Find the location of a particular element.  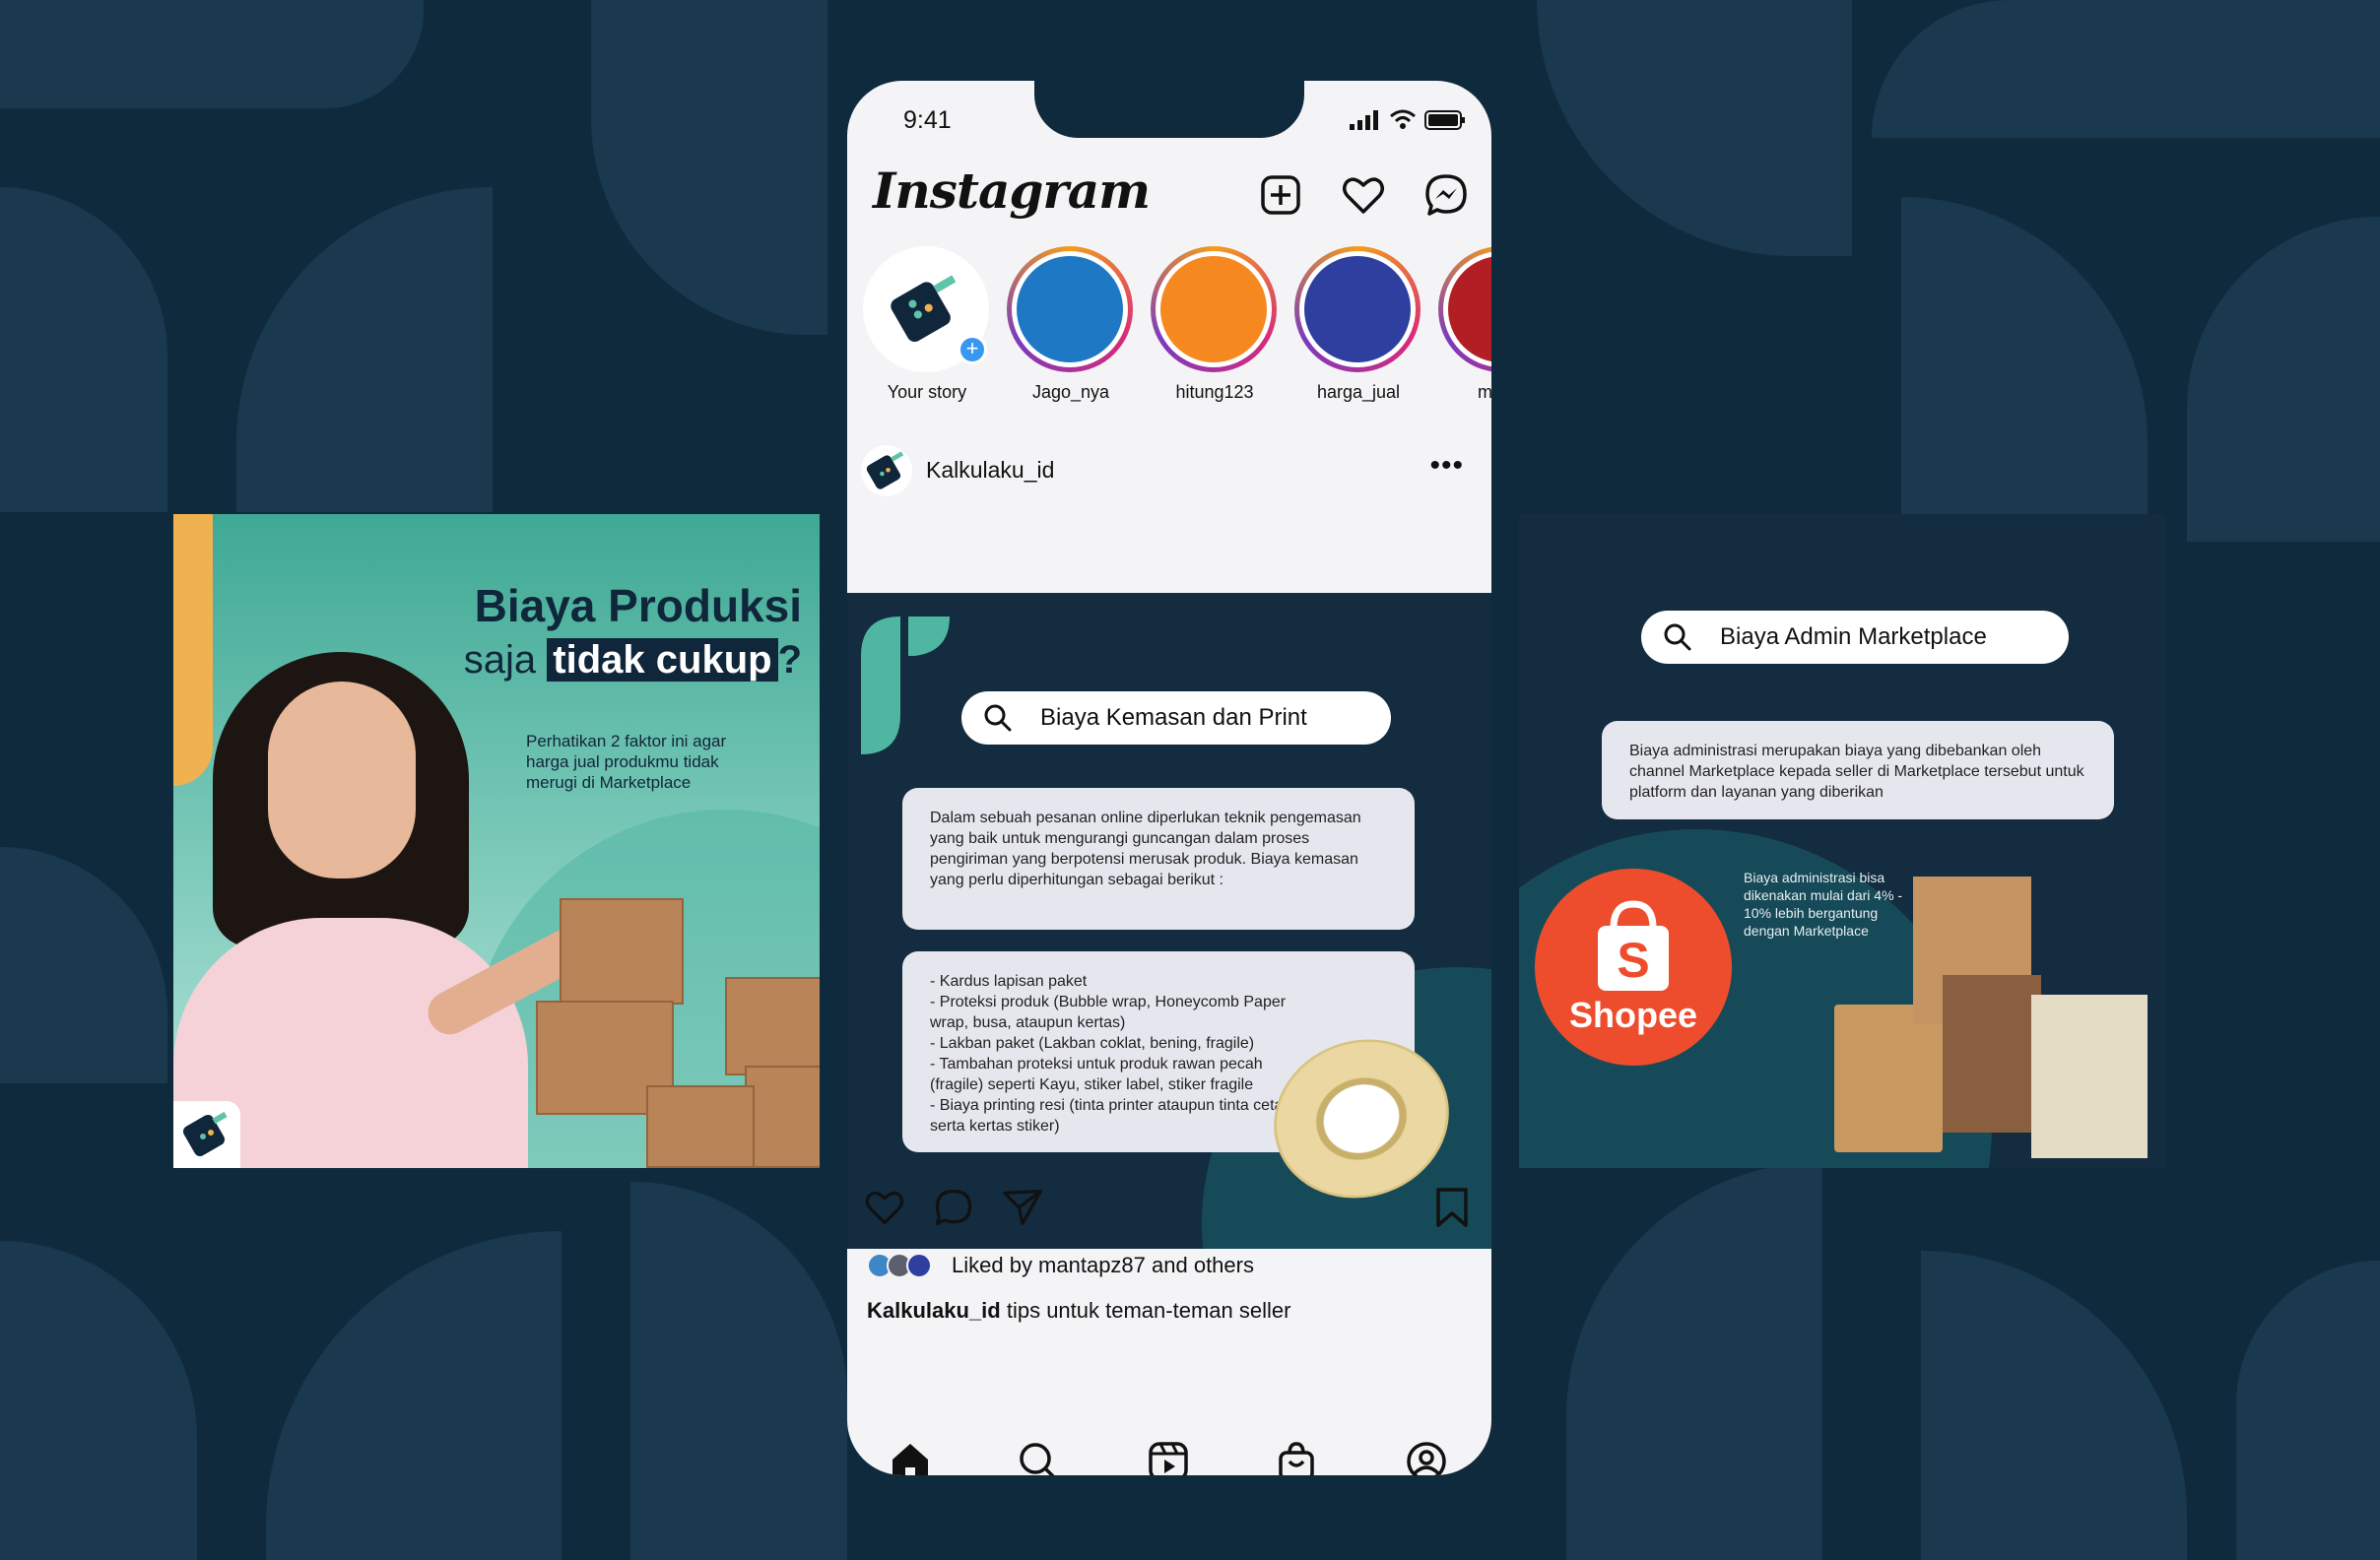

messenger-icon is located at coordinates (1446, 195).